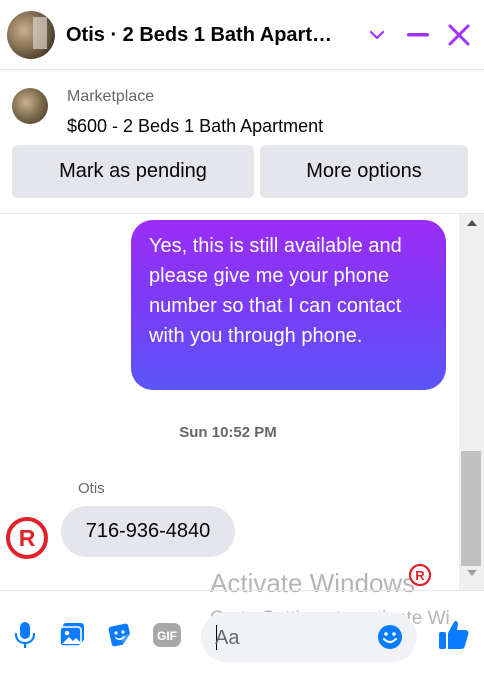 The height and width of the screenshot is (673, 484). I want to click on scroll-up-arrow-icon, so click(471, 227).